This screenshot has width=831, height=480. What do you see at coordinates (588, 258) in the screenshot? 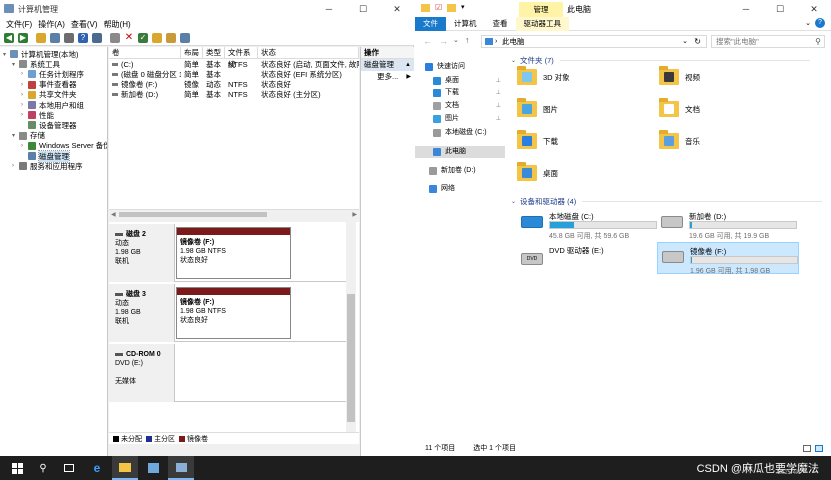
I see `drive-item: DVD DVD 驱动器 (E:)` at bounding box center [588, 258].